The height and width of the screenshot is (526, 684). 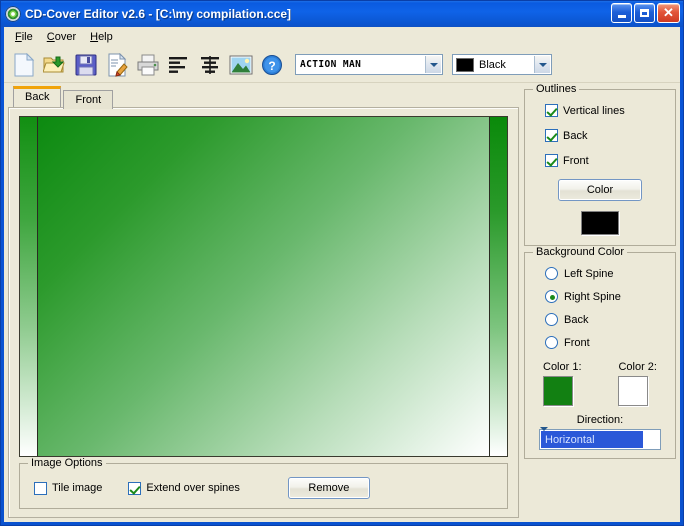 What do you see at coordinates (556, 89) in the screenshot?
I see `outlines-title: Outlines` at bounding box center [556, 89].